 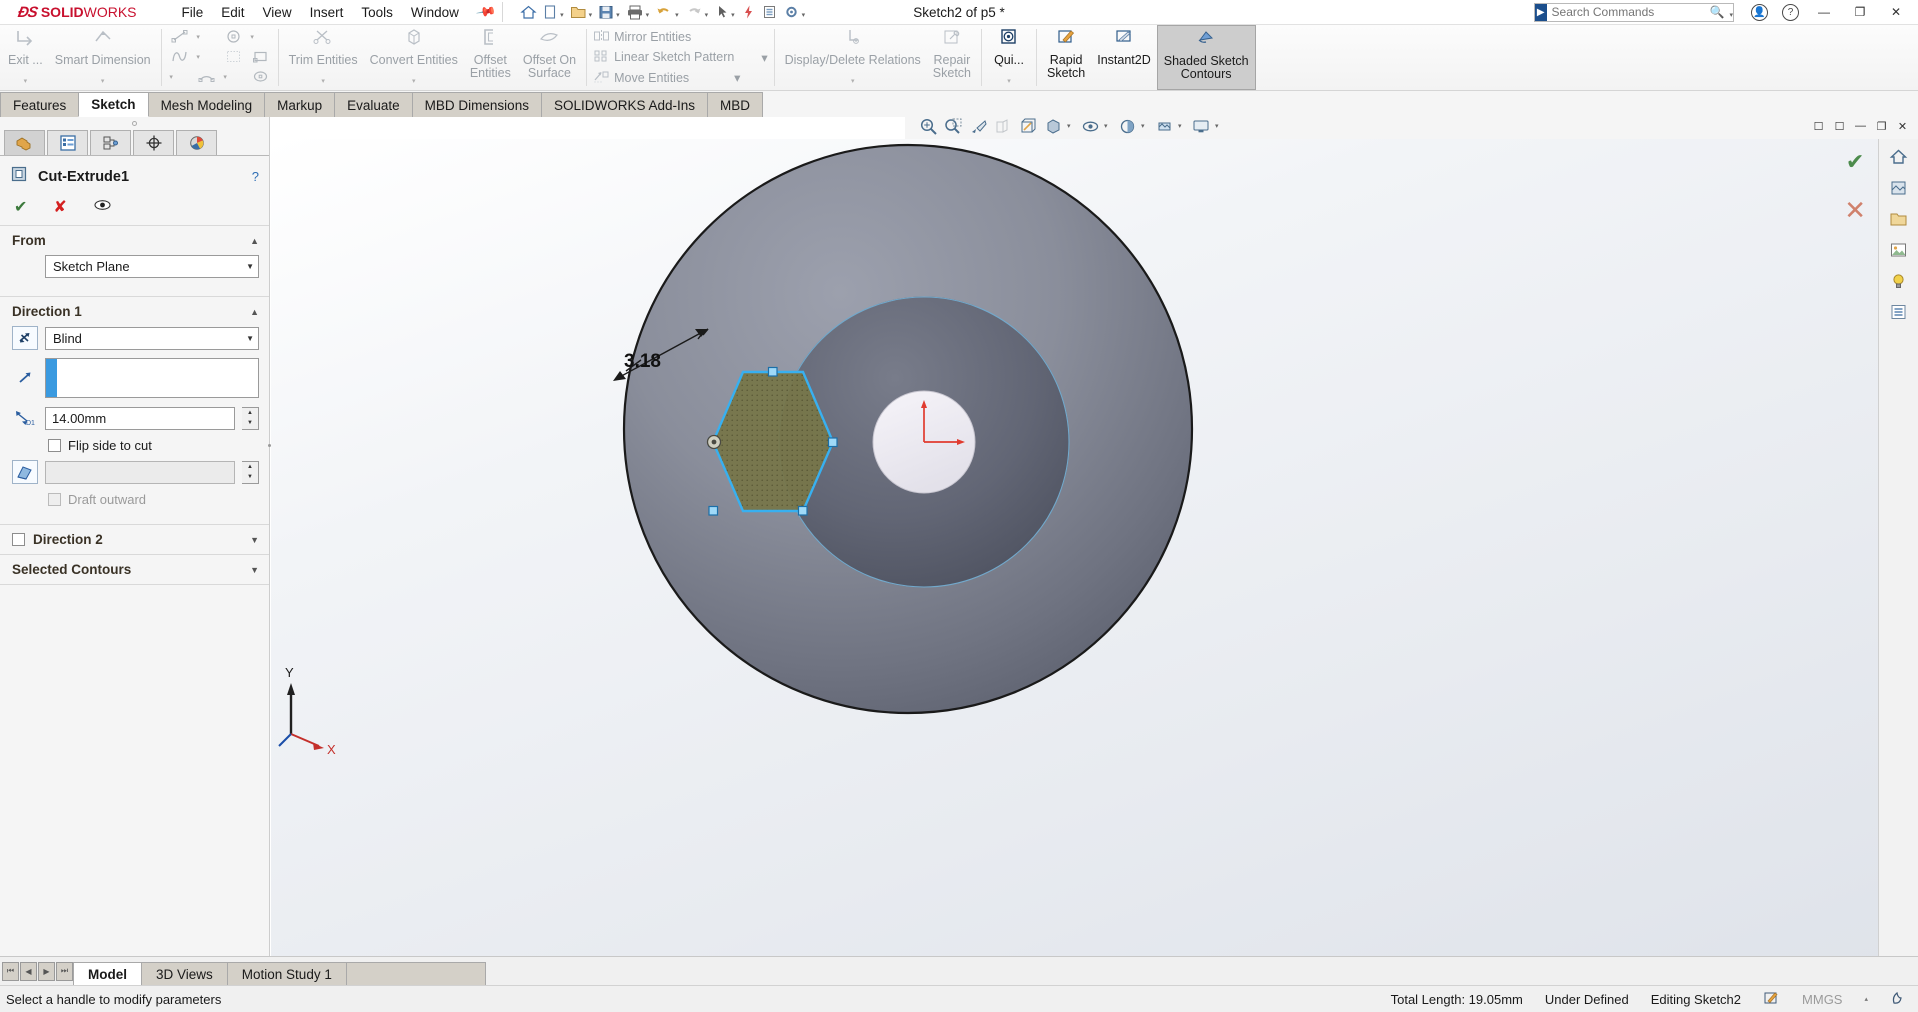 What do you see at coordinates (134, 539) in the screenshot?
I see `section-direction2-header: Direction 2 ▼` at bounding box center [134, 539].